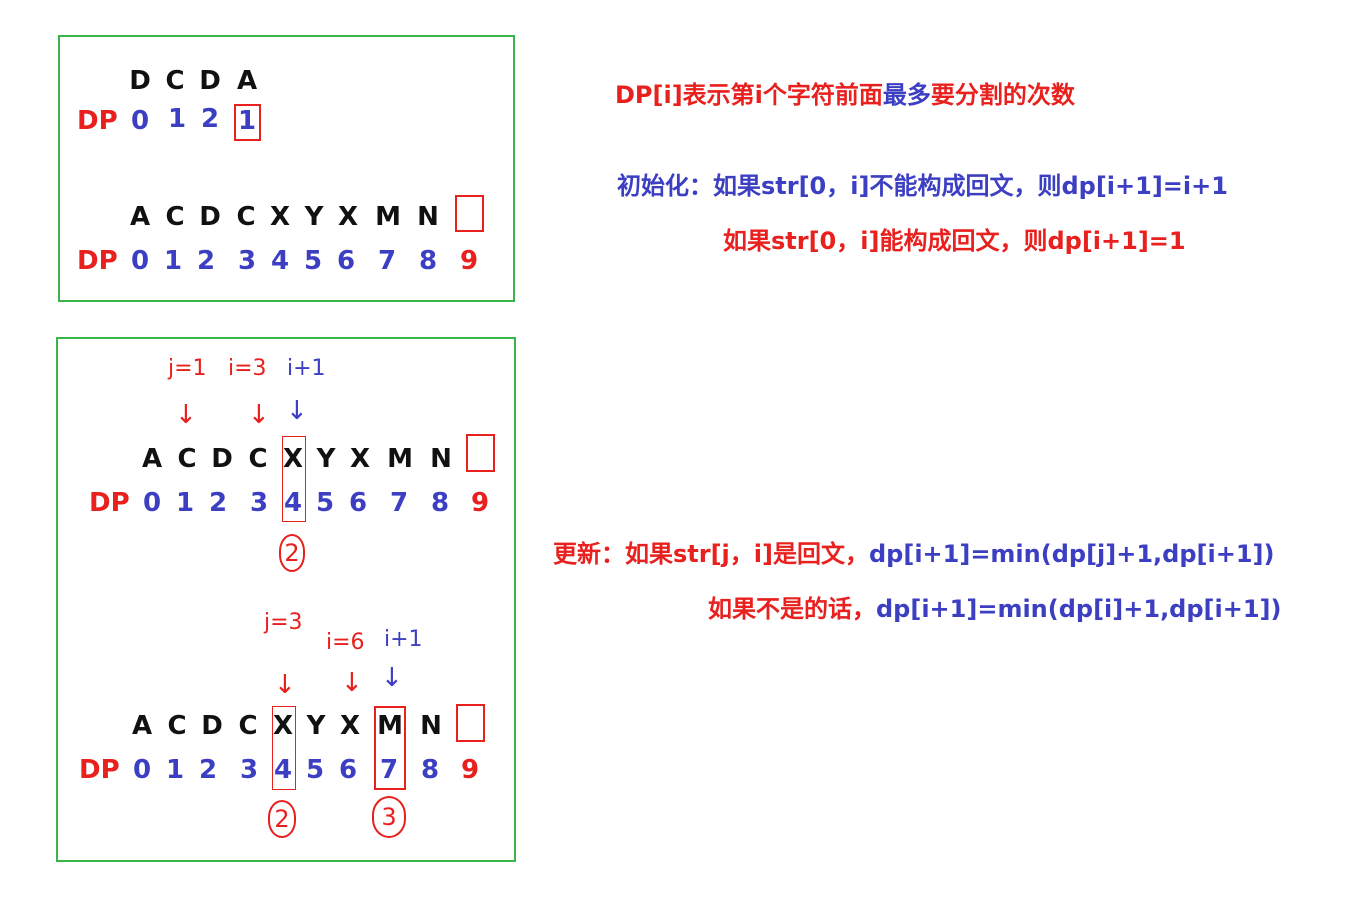 The image size is (1368, 918). What do you see at coordinates (326, 459) in the screenshot?
I see `u1-char-5: Y` at bounding box center [326, 459].